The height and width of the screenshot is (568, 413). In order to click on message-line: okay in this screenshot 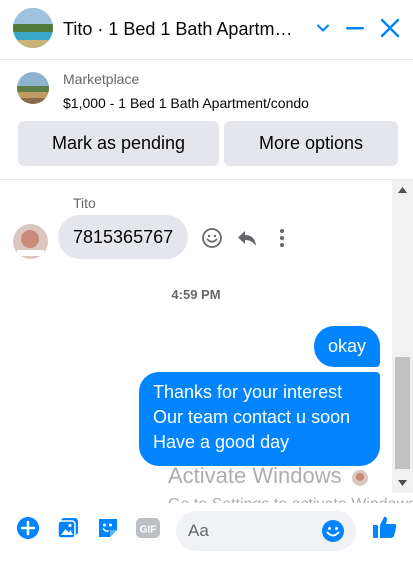, I will do `click(346, 346)`.